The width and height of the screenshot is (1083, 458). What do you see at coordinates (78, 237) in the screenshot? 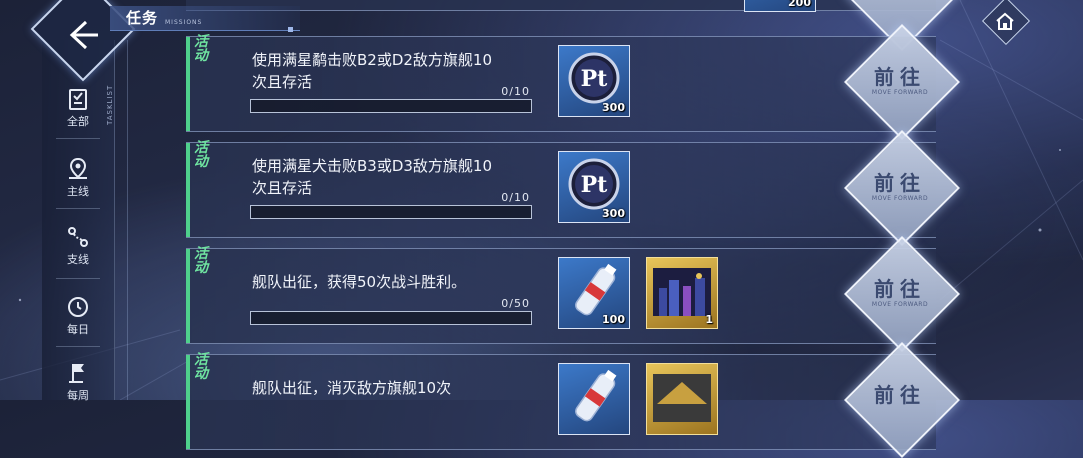
I see `route-icon` at bounding box center [78, 237].